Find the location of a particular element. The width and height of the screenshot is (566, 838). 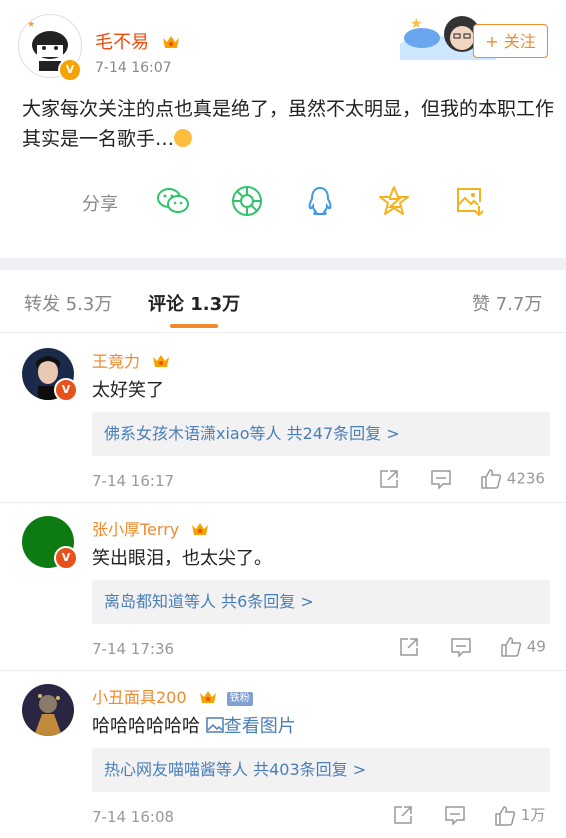

follow-button: + 关注 is located at coordinates (510, 41).